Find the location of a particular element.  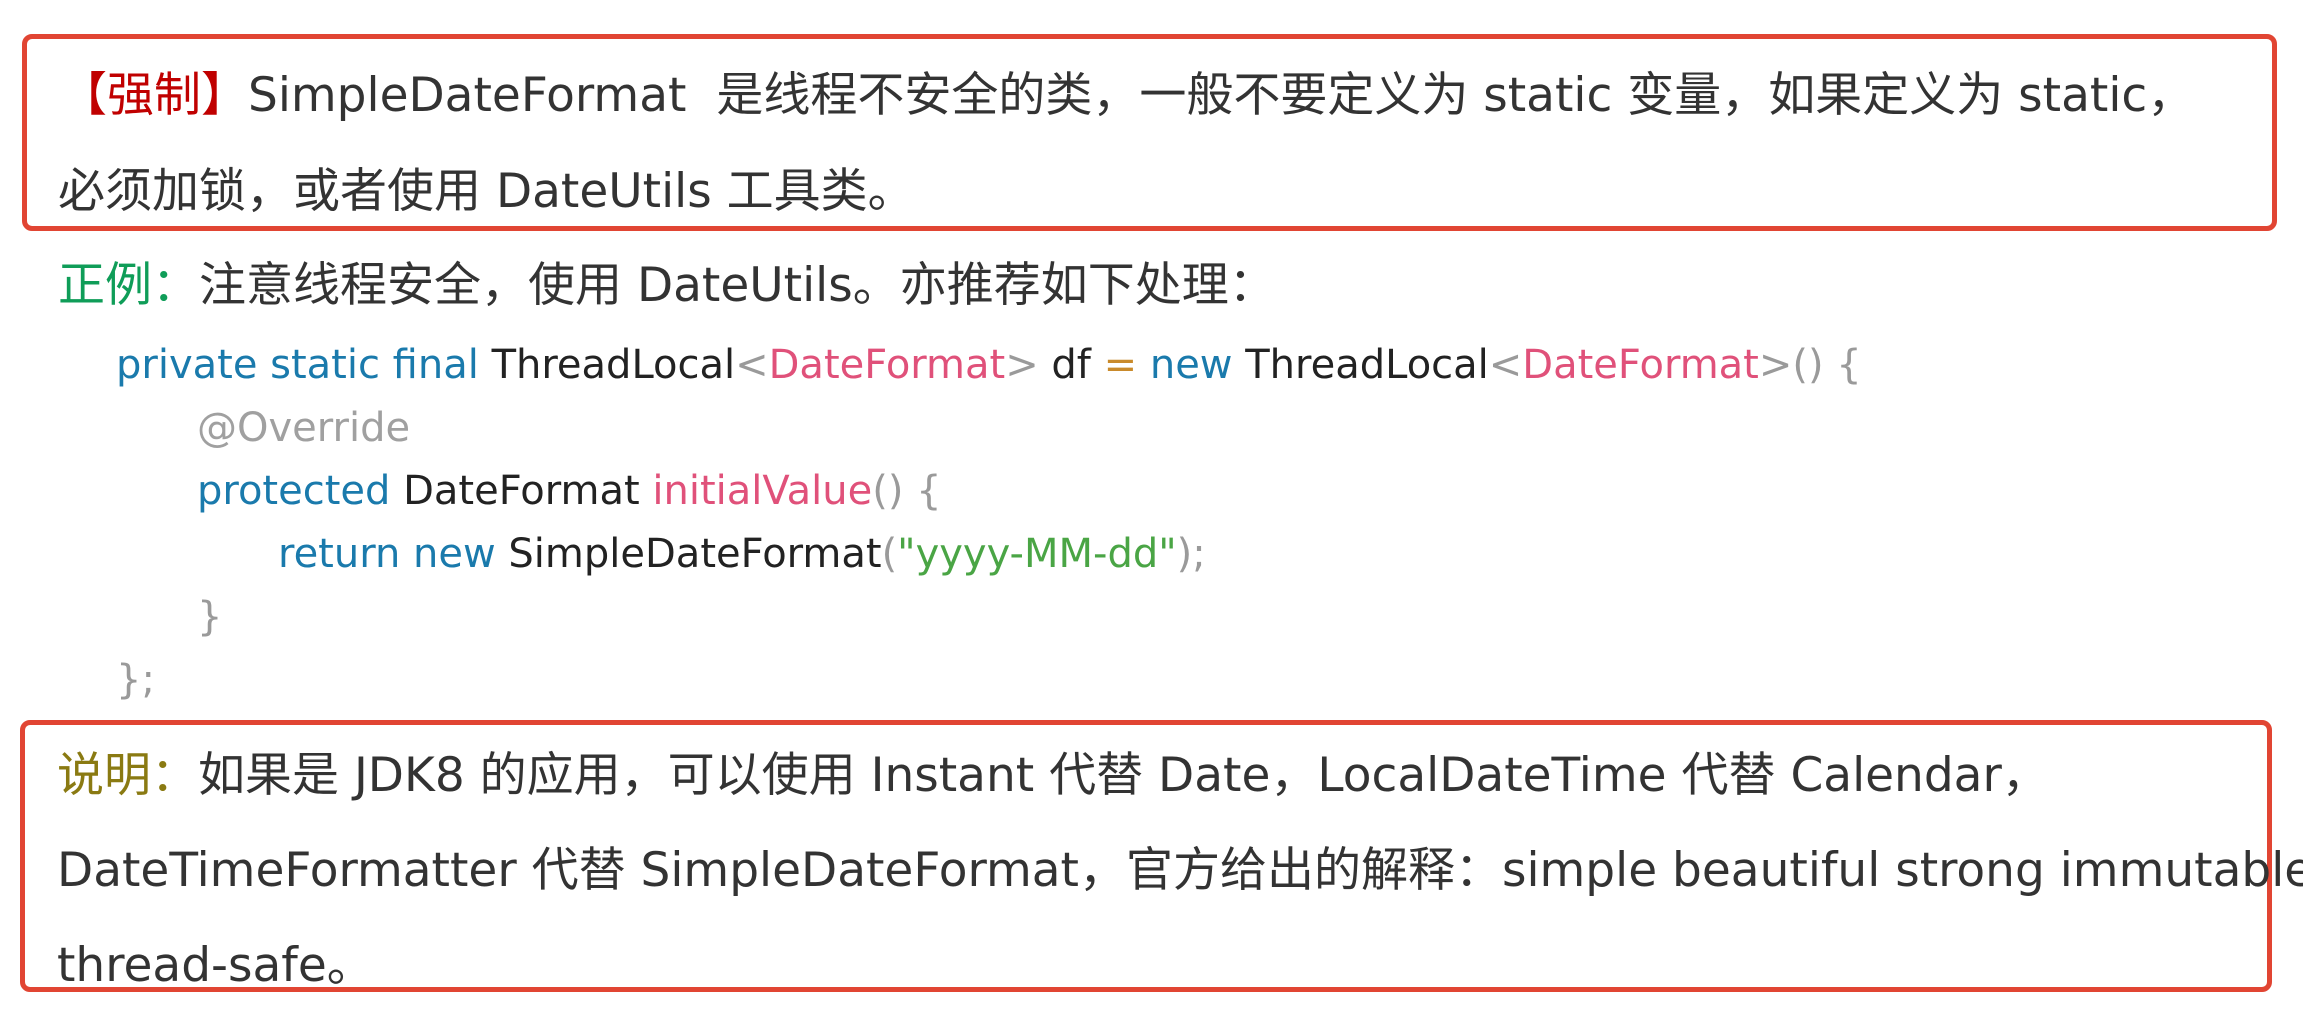

code-line-2: @Override is located at coordinates (303, 428).